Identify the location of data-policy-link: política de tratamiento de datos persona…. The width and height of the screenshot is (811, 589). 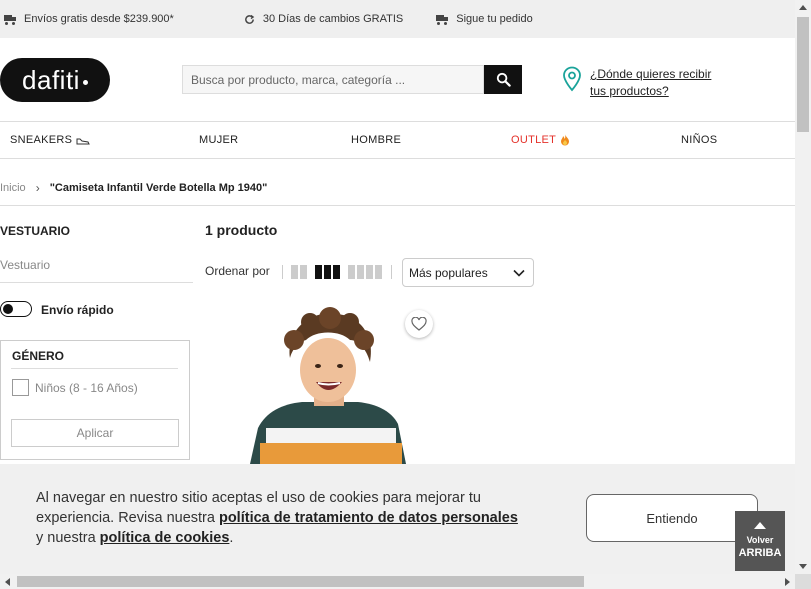
(368, 518).